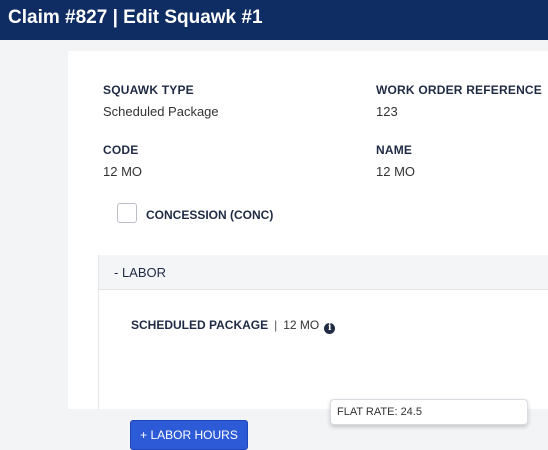  Describe the element at coordinates (379, 412) in the screenshot. I see `flat-rate-text: FLAT RATE: 24.5` at that location.